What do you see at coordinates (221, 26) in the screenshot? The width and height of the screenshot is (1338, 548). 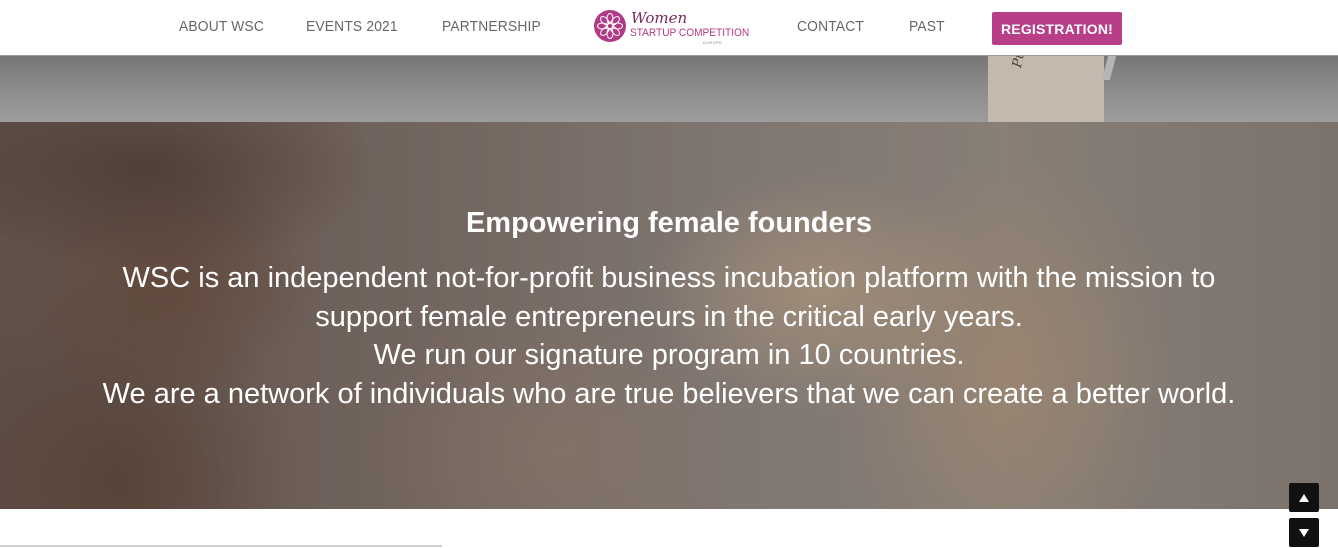 I see `nav-link-about-wsc: ABOUT WSC` at bounding box center [221, 26].